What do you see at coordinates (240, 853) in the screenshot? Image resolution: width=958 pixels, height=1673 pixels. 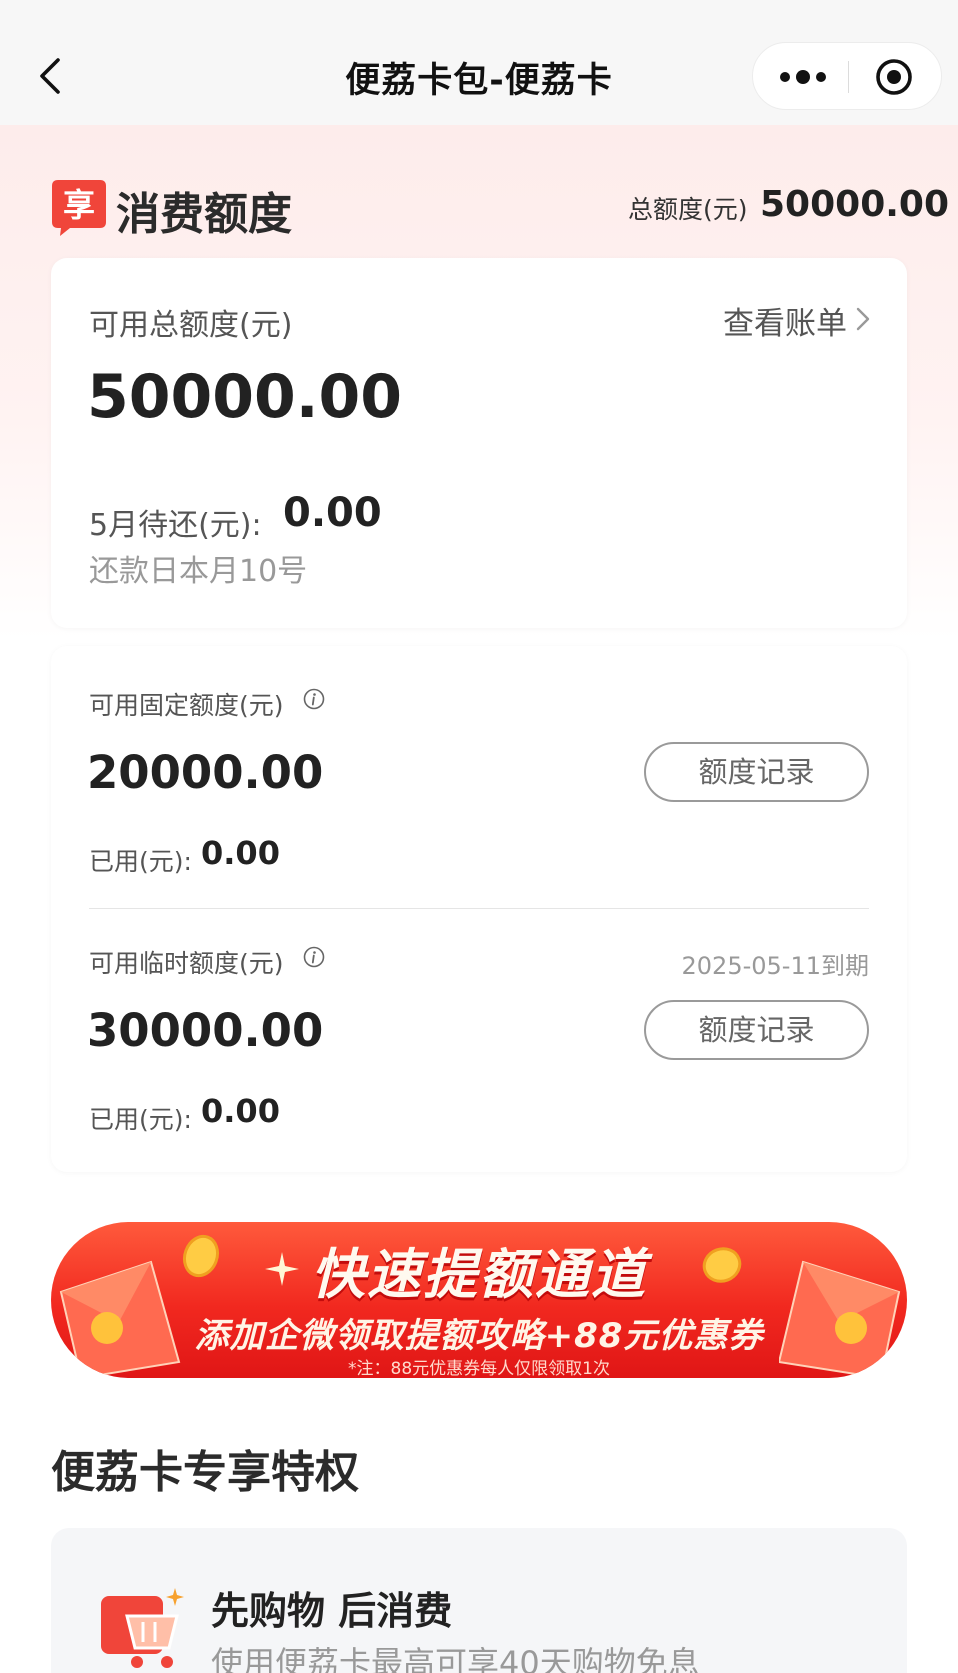 I see `fixed-used-value: 0.00` at bounding box center [240, 853].